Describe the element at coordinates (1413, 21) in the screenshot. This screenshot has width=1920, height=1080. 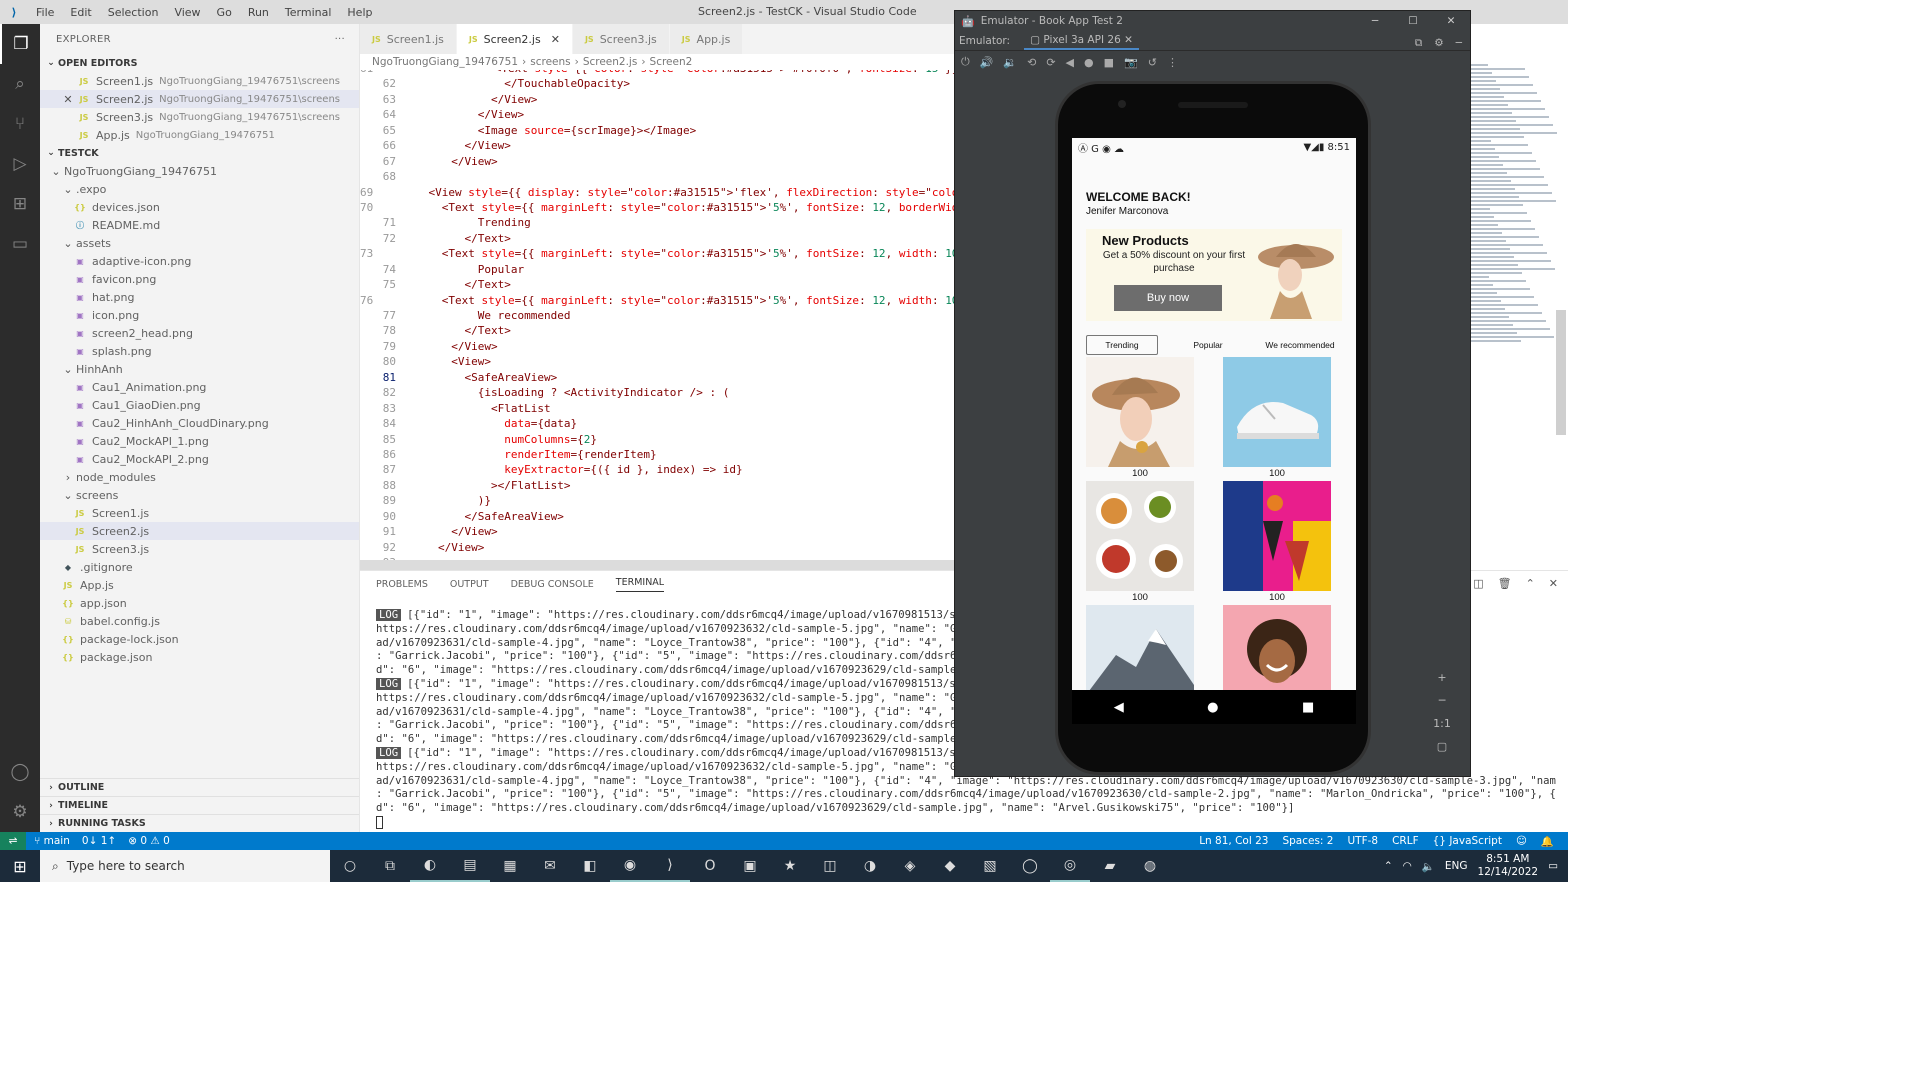
I see `maximize-button: ☐` at that location.